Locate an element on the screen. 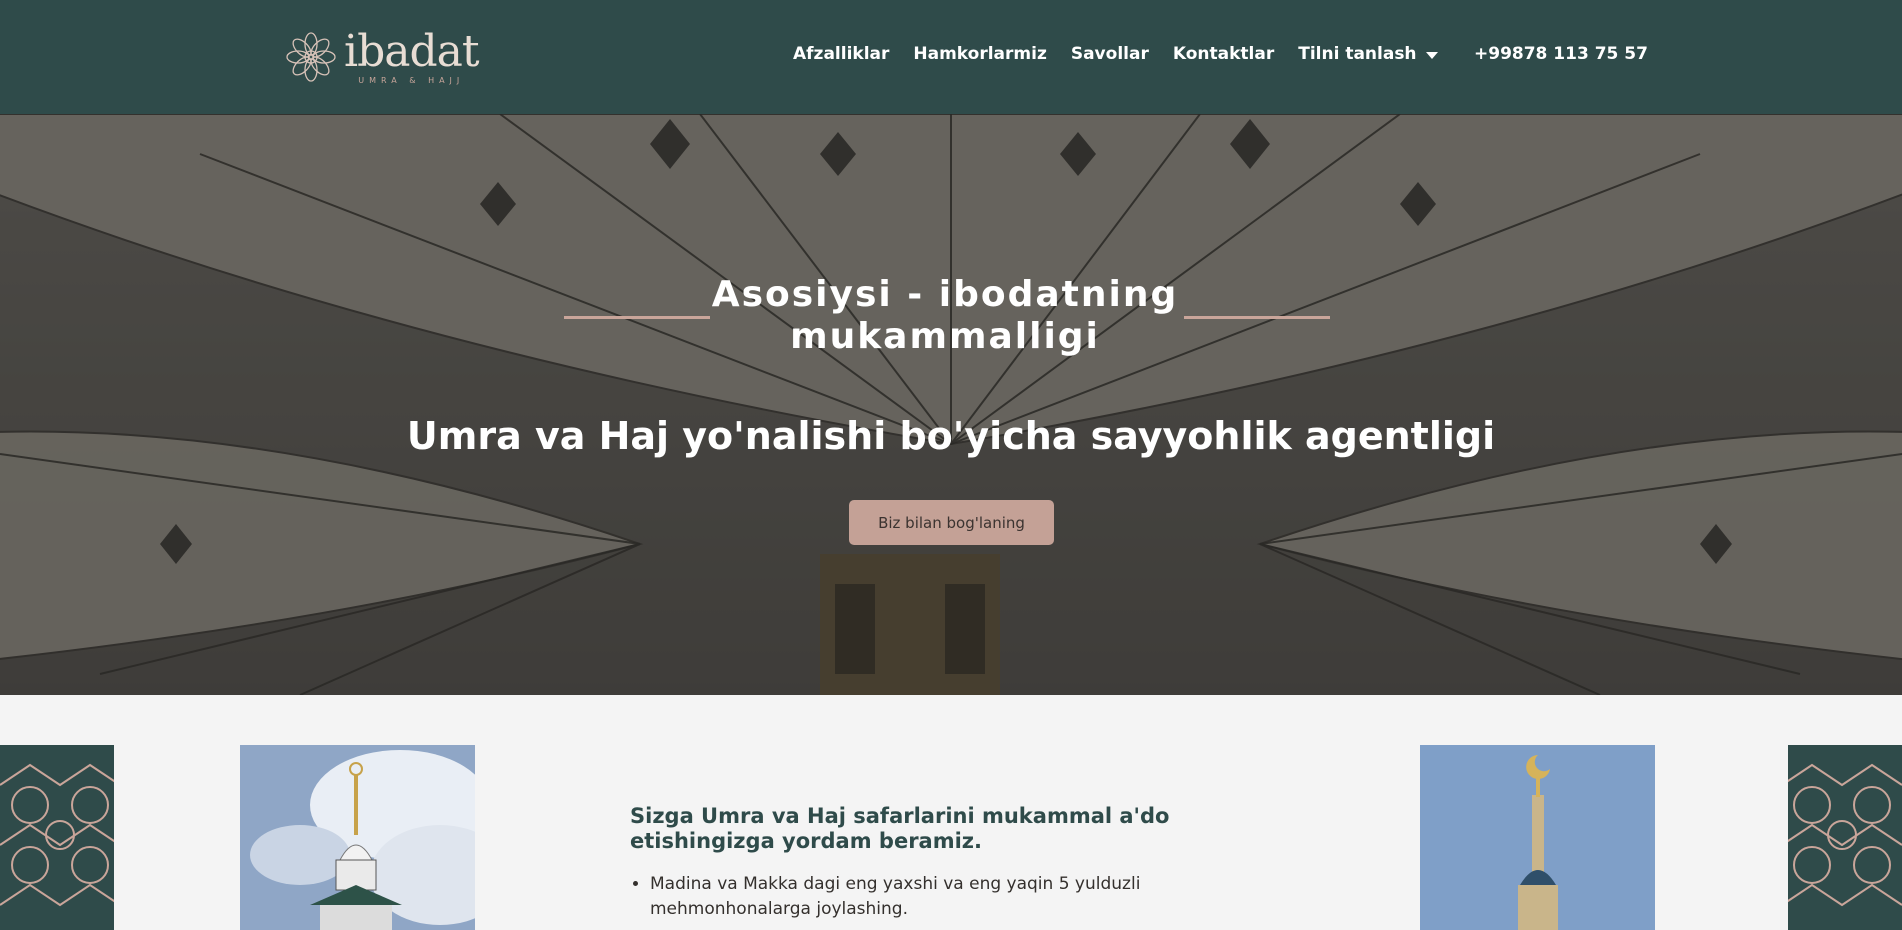 This screenshot has height=930, width=1902. decorative-pattern-left is located at coordinates (57, 837).